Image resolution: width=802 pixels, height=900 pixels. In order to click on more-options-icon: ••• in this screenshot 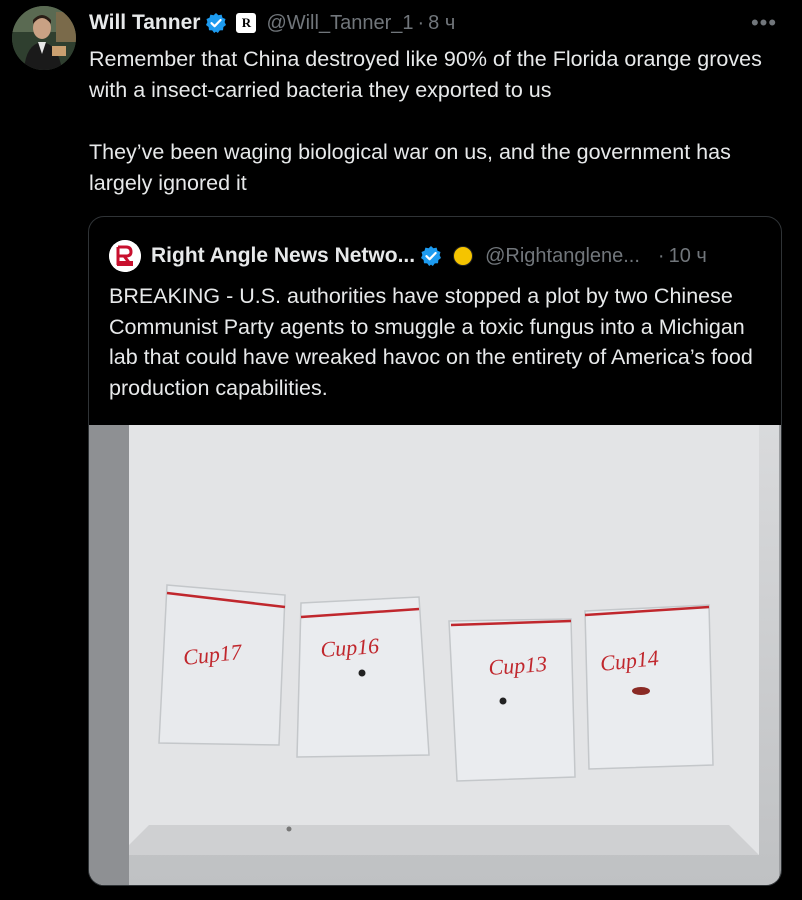, I will do `click(764, 23)`.